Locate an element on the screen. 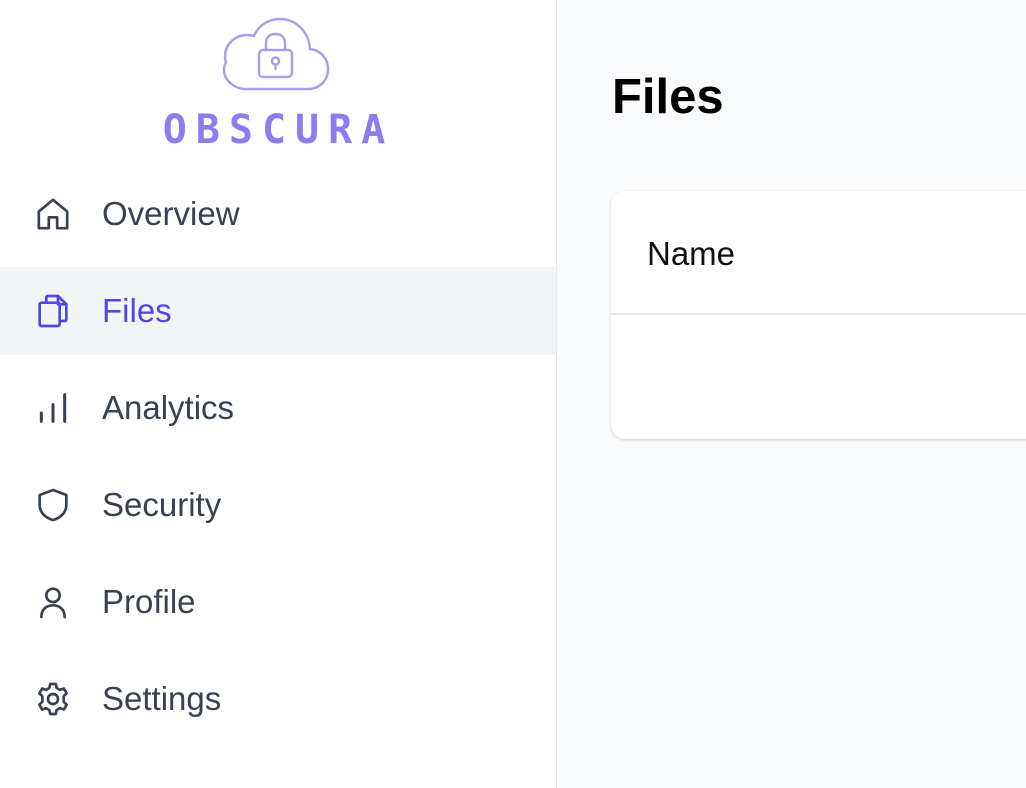 The height and width of the screenshot is (788, 1026). sidebar-item-label: Settings is located at coordinates (162, 698).